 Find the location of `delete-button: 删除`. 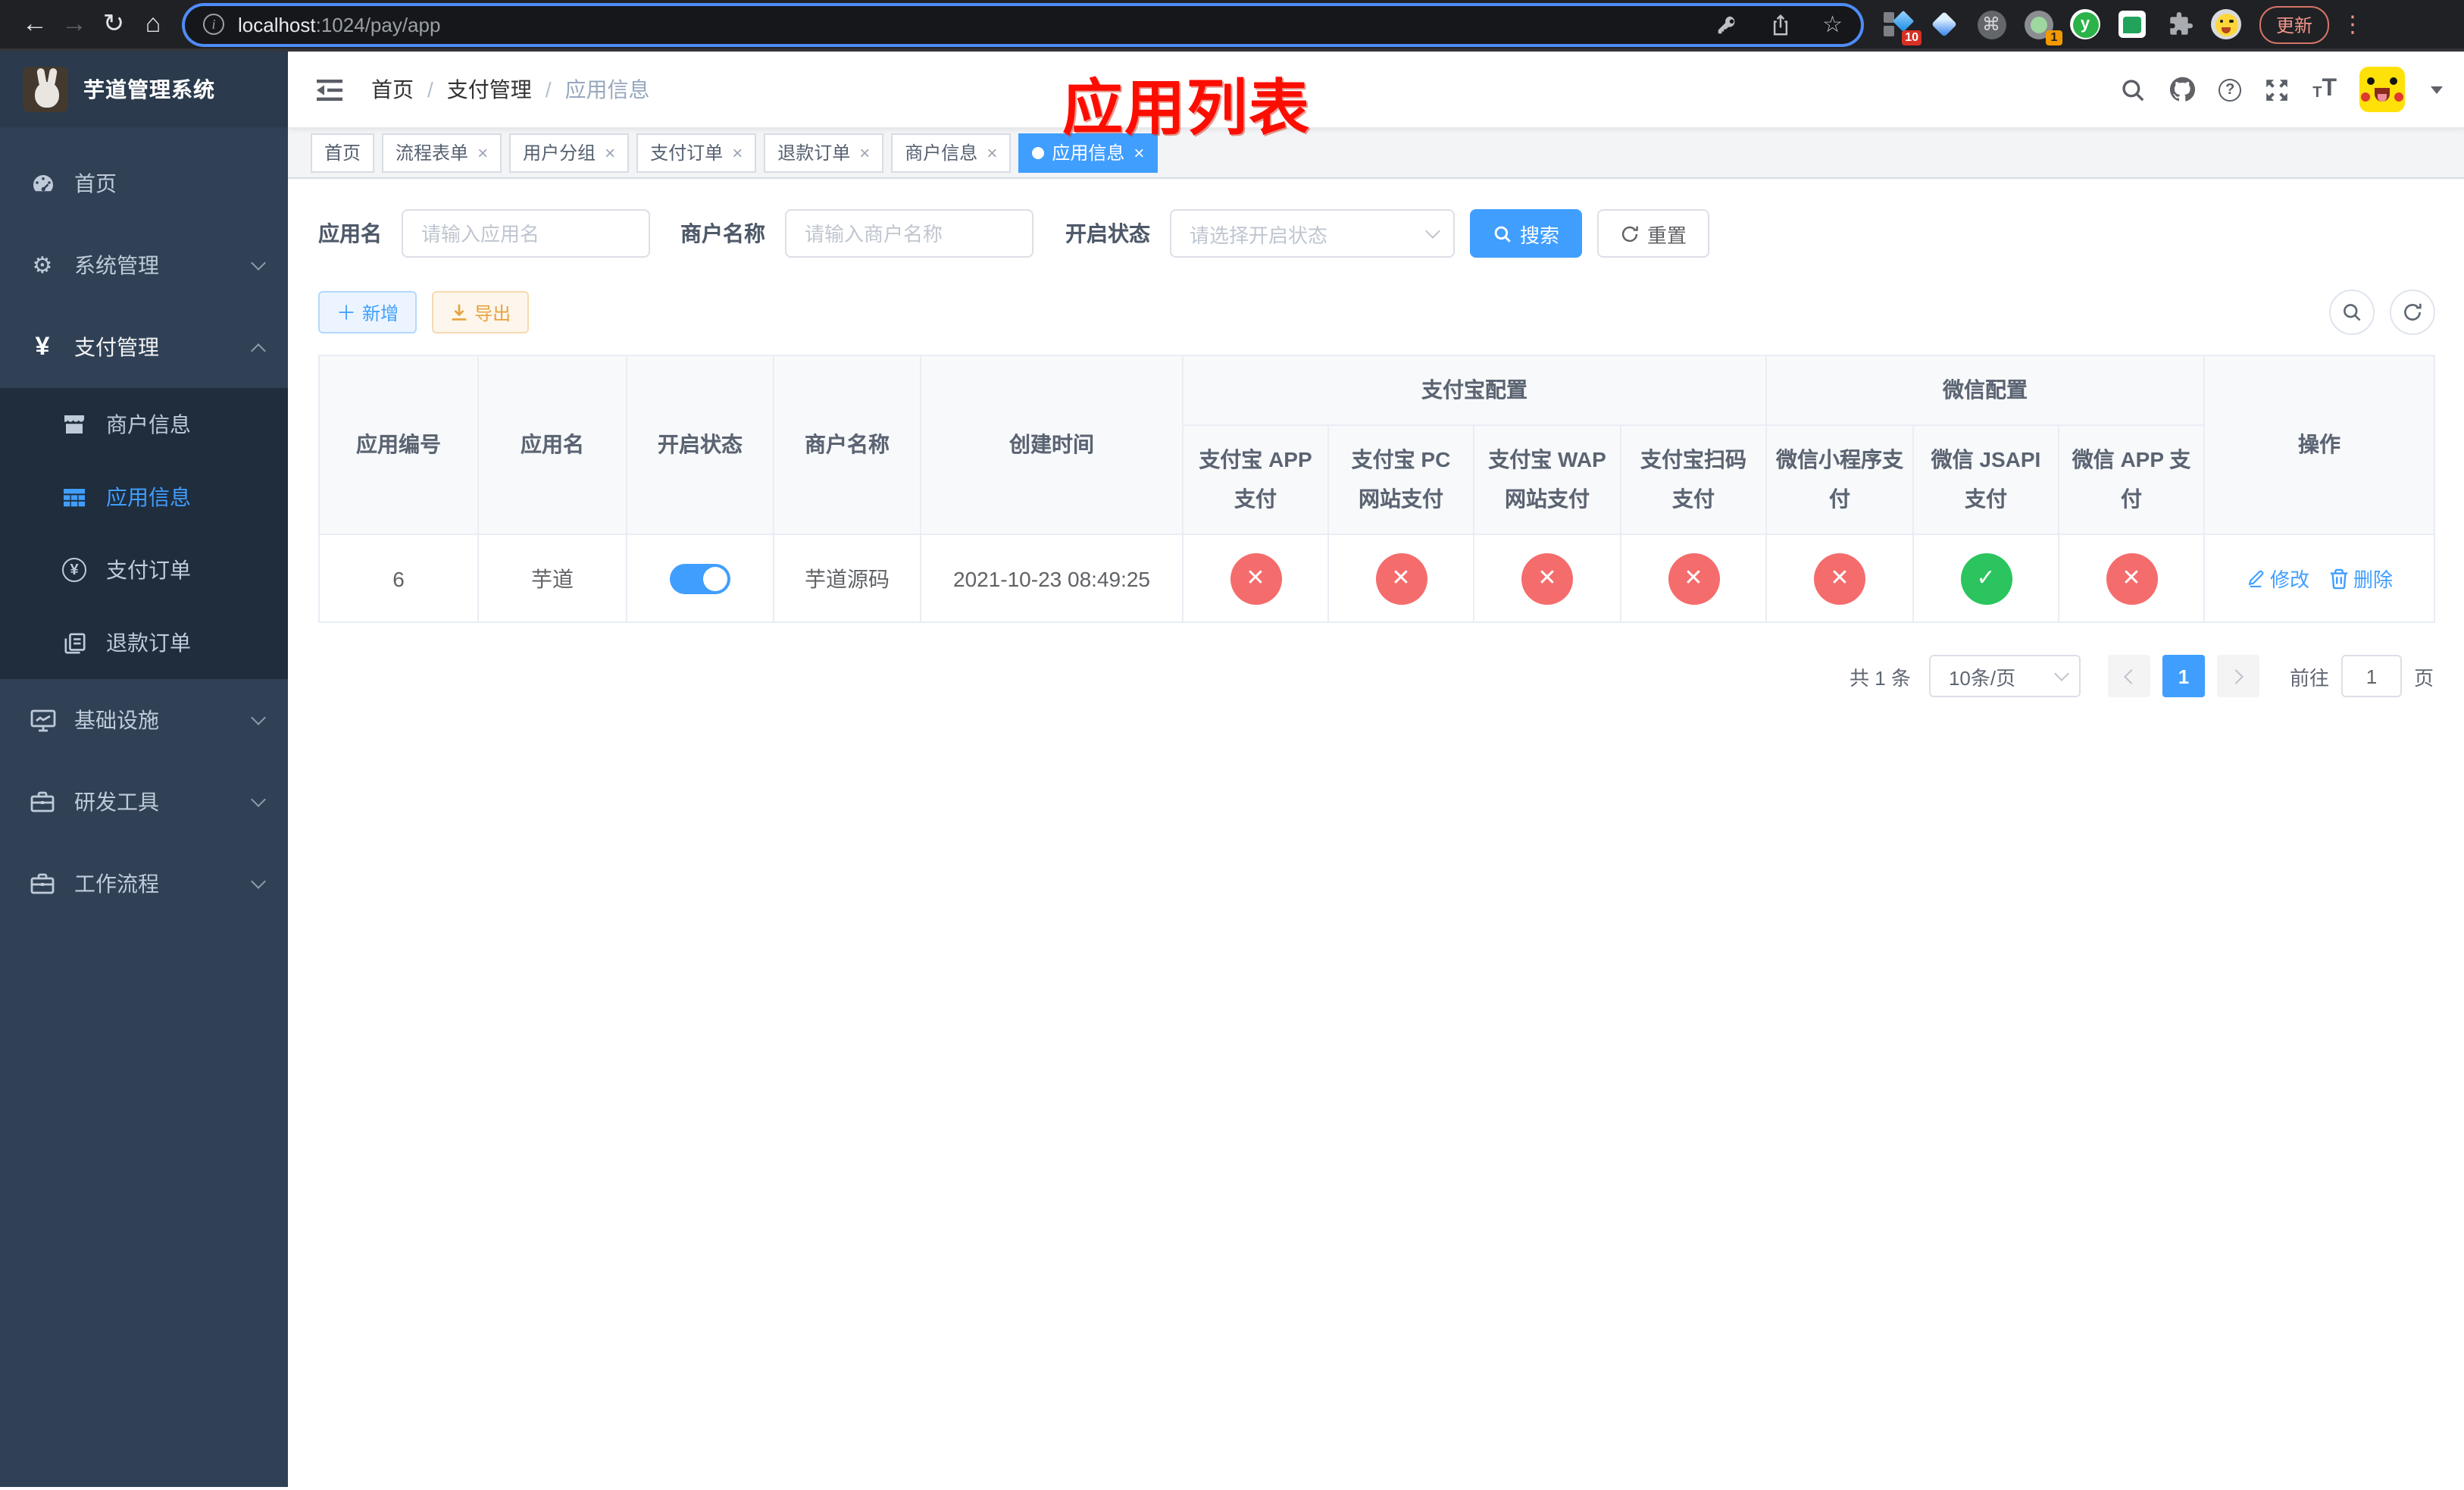

delete-button: 删除 is located at coordinates (2361, 578).